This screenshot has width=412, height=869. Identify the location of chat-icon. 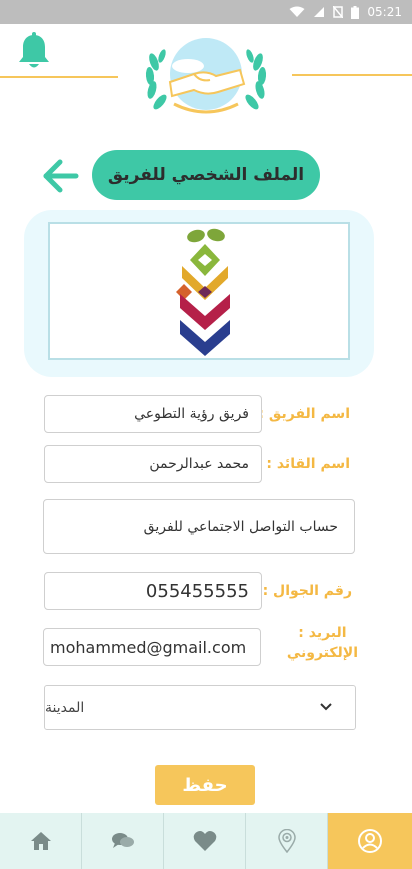
(122, 840).